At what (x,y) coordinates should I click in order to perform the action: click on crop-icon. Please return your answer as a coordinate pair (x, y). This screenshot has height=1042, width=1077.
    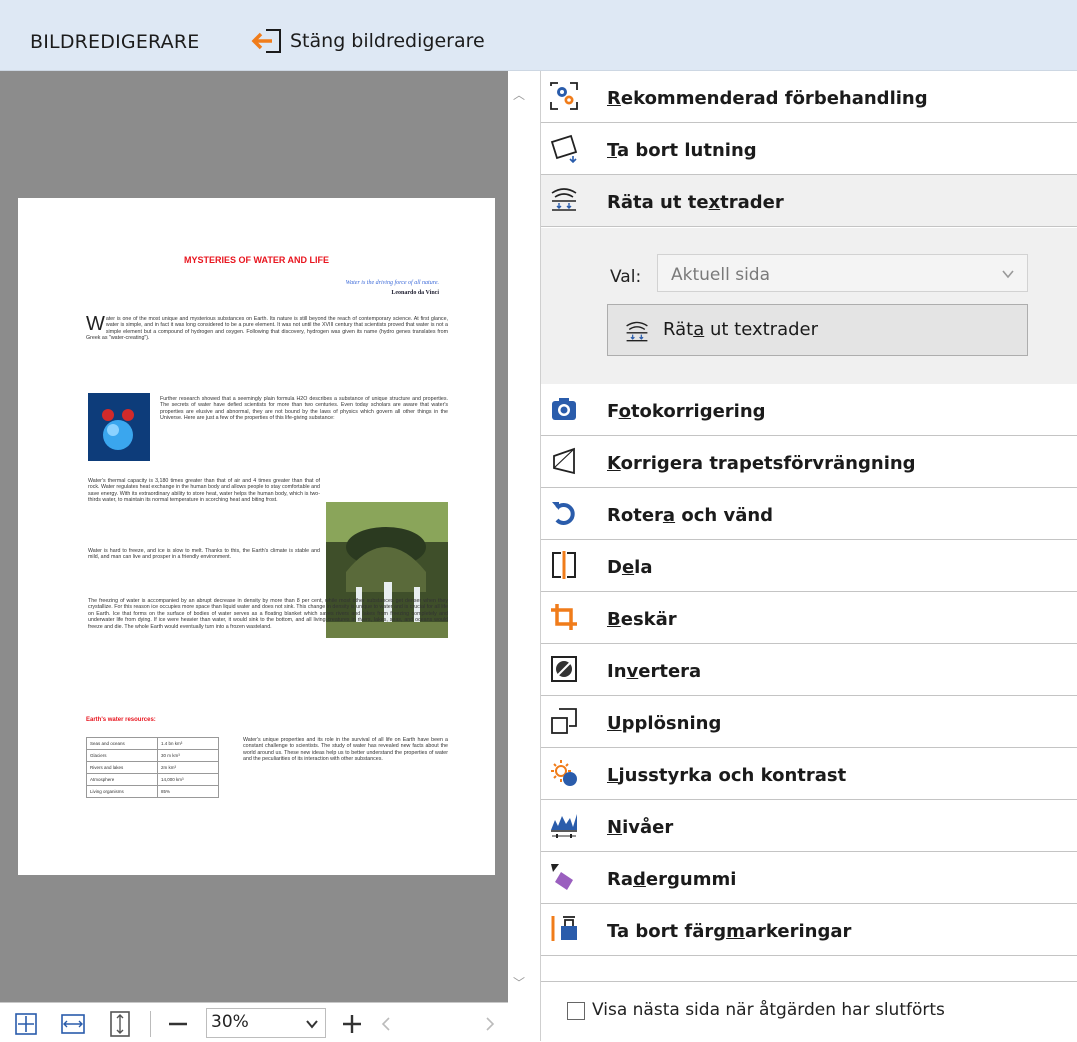
    Looking at the image, I should click on (564, 617).